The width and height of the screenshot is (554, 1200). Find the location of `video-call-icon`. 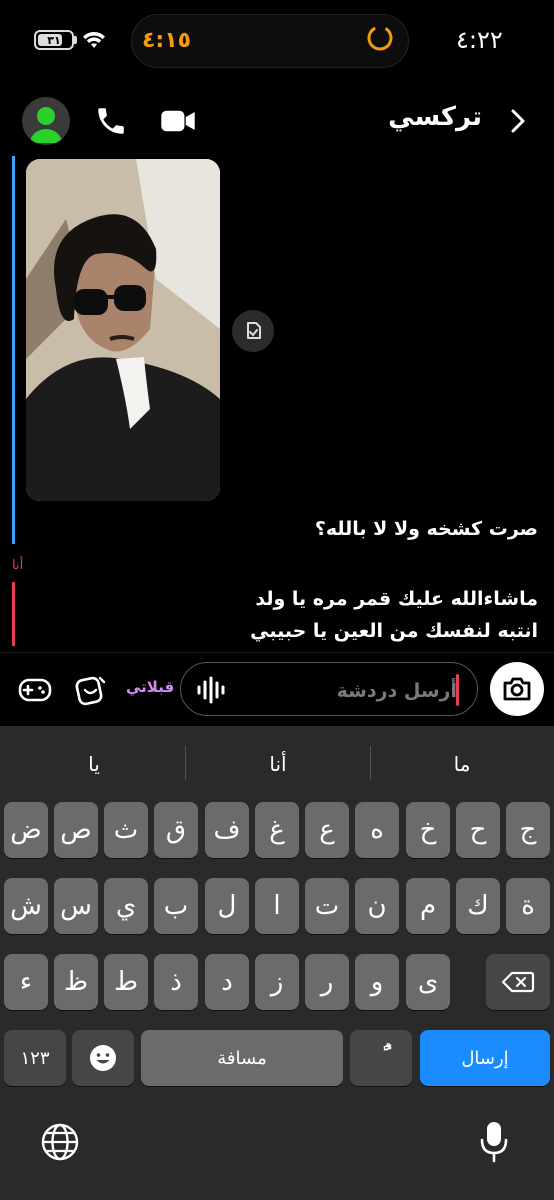

video-call-icon is located at coordinates (178, 121).